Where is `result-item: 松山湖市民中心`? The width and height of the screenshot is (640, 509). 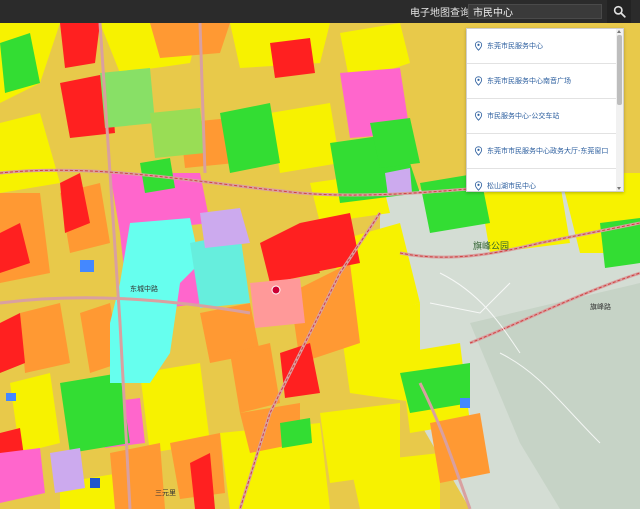 result-item: 松山湖市民中心 is located at coordinates (545, 180).